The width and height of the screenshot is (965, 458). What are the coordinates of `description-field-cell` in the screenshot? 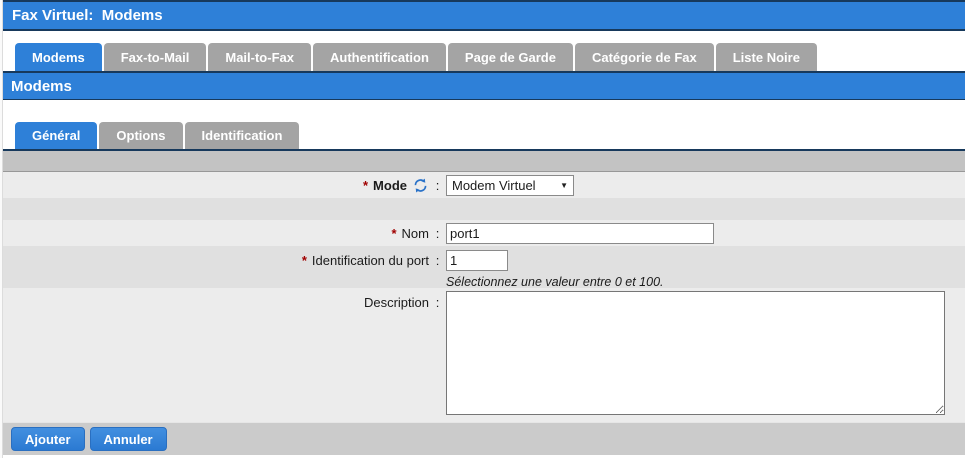 It's located at (705, 351).